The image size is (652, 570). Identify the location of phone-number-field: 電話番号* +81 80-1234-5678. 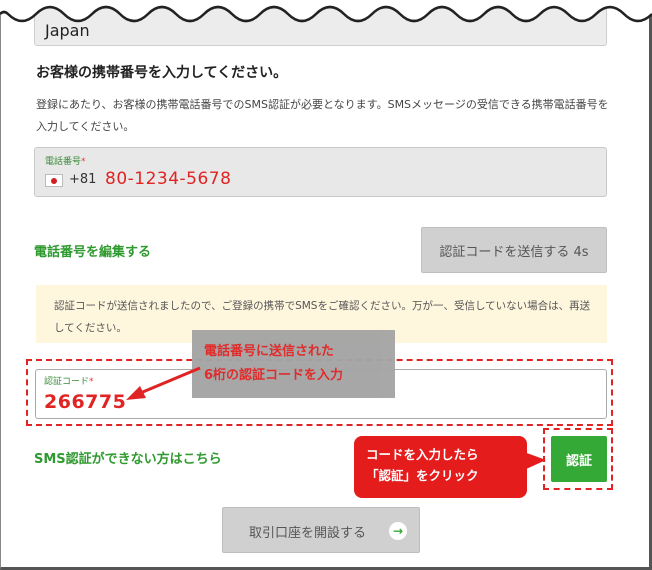
(320, 172).